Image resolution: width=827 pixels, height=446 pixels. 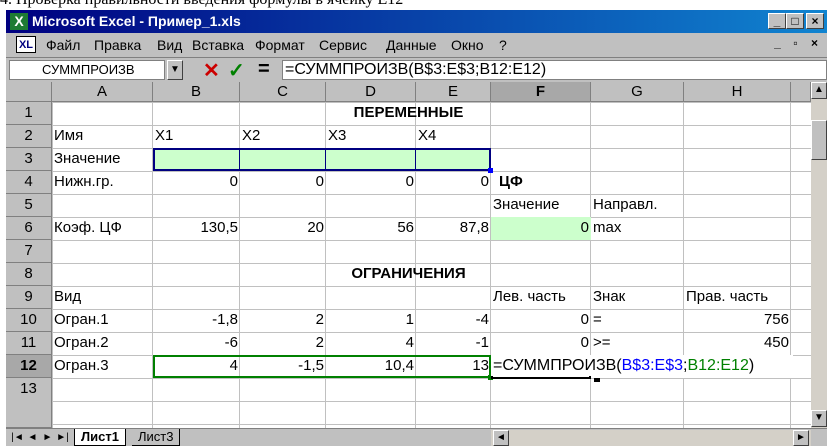 What do you see at coordinates (196, 343) in the screenshot?
I see `cell-b11: -6` at bounding box center [196, 343].